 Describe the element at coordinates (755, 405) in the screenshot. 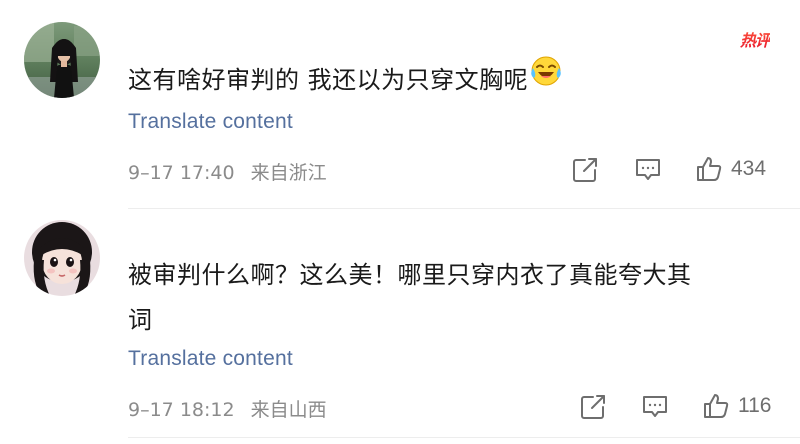

I see `like-count: 116` at that location.